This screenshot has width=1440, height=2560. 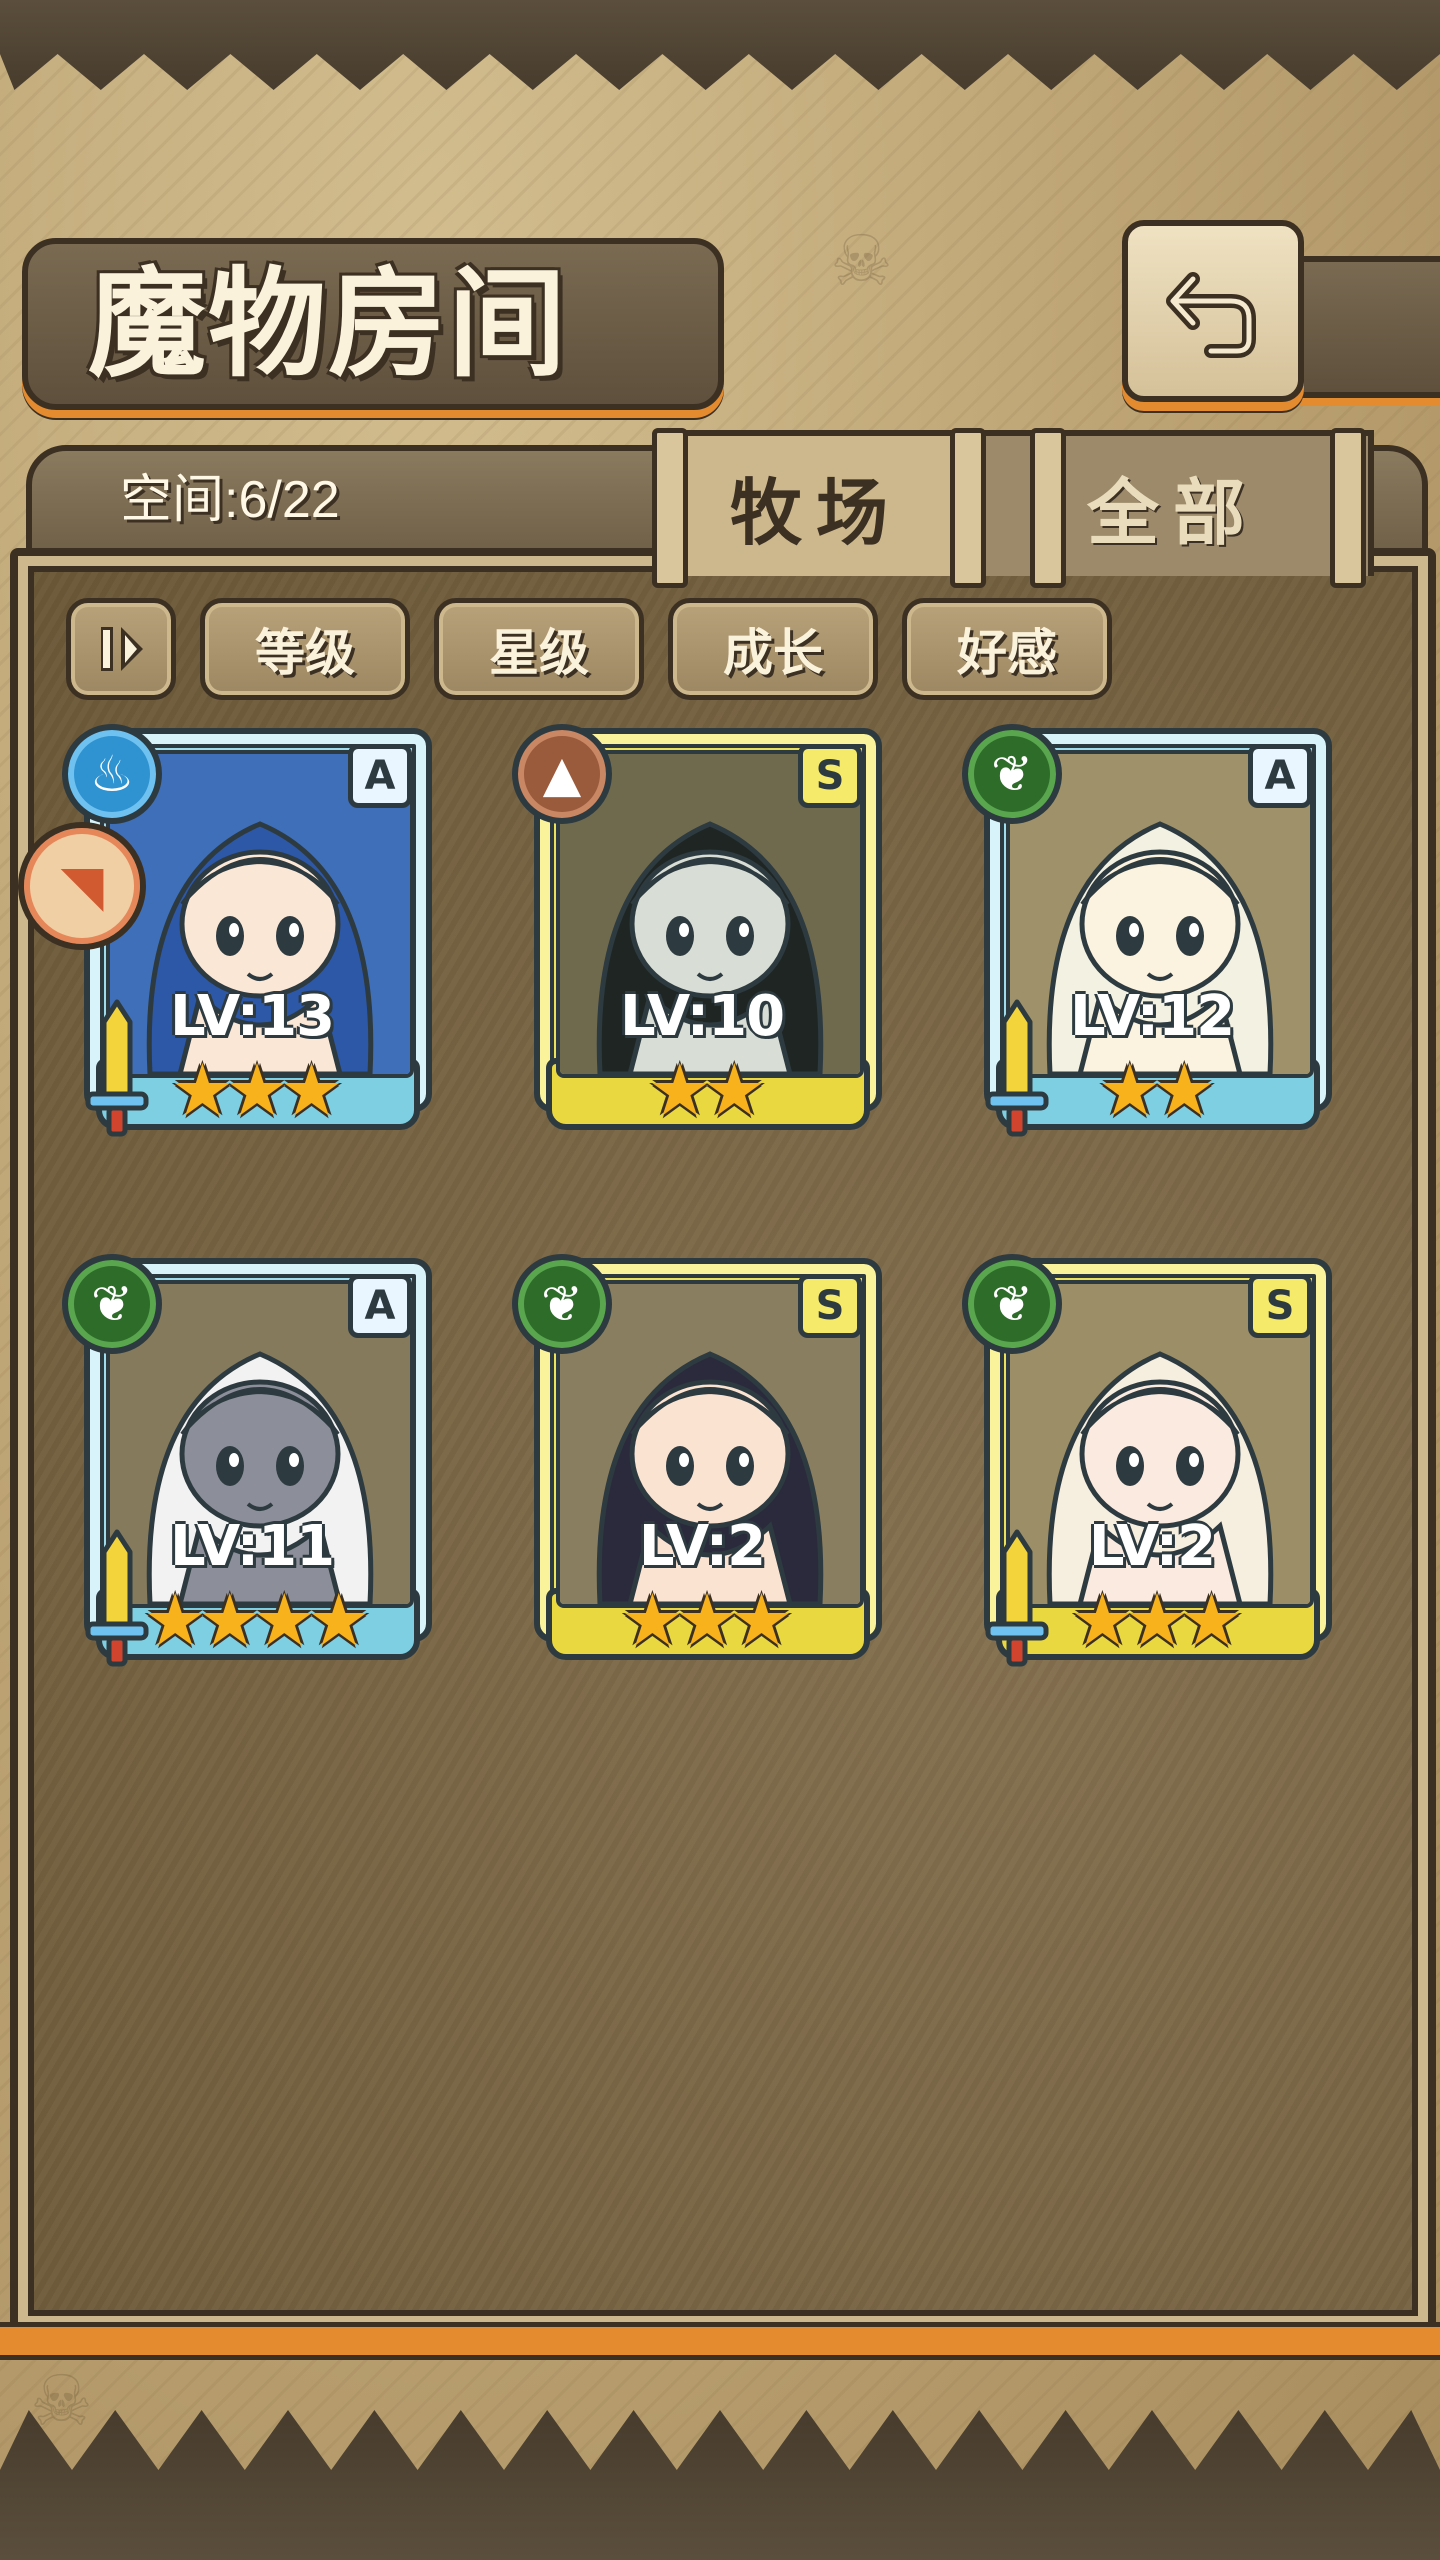 What do you see at coordinates (1211, 315) in the screenshot?
I see `back-return-icon` at bounding box center [1211, 315].